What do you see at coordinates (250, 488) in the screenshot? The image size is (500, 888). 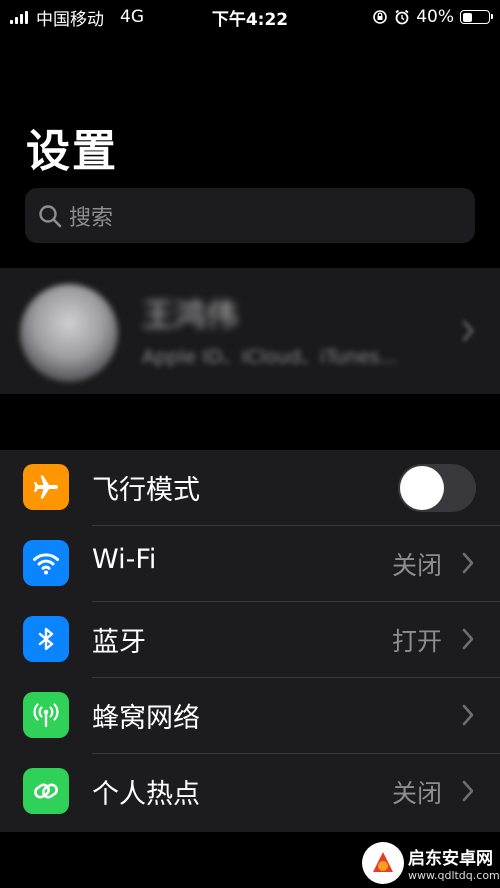 I see `settings-row-airplane-mode: 飞行模式` at bounding box center [250, 488].